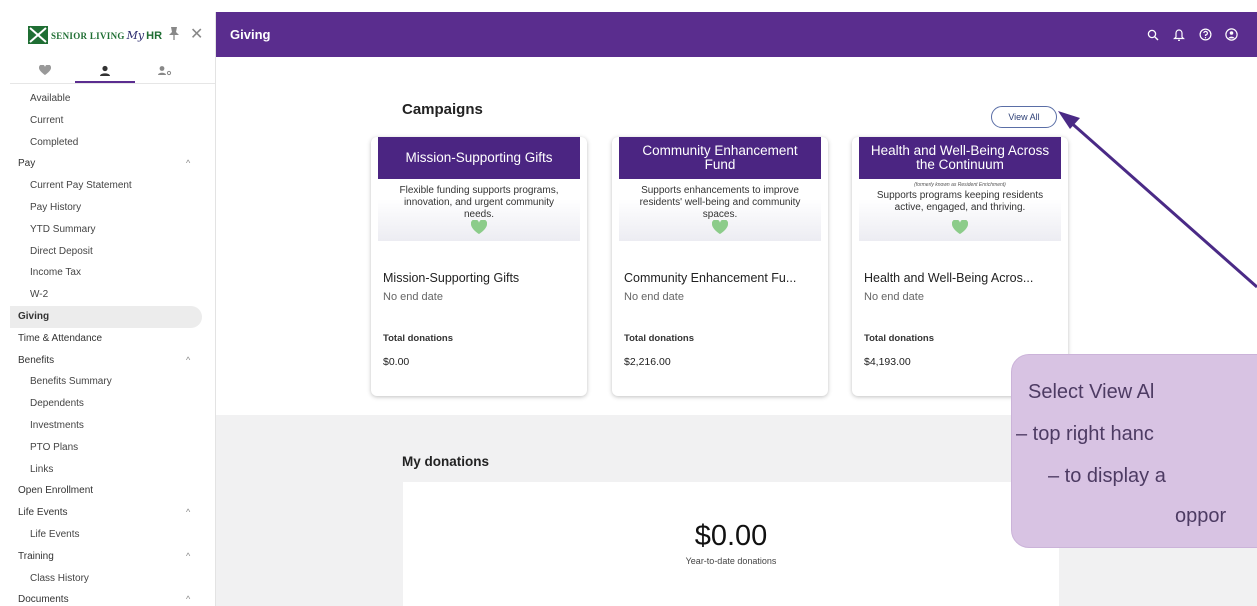  I want to click on sidebar-item-direct-deposit: Direct Deposit, so click(112, 252).